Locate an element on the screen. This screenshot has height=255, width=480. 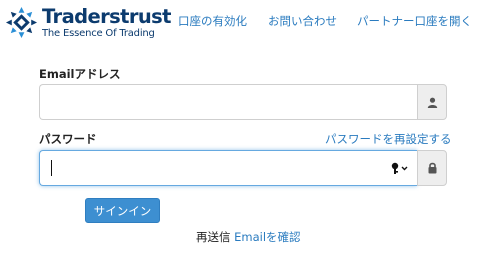
signin-button: サインイン is located at coordinates (122, 210).